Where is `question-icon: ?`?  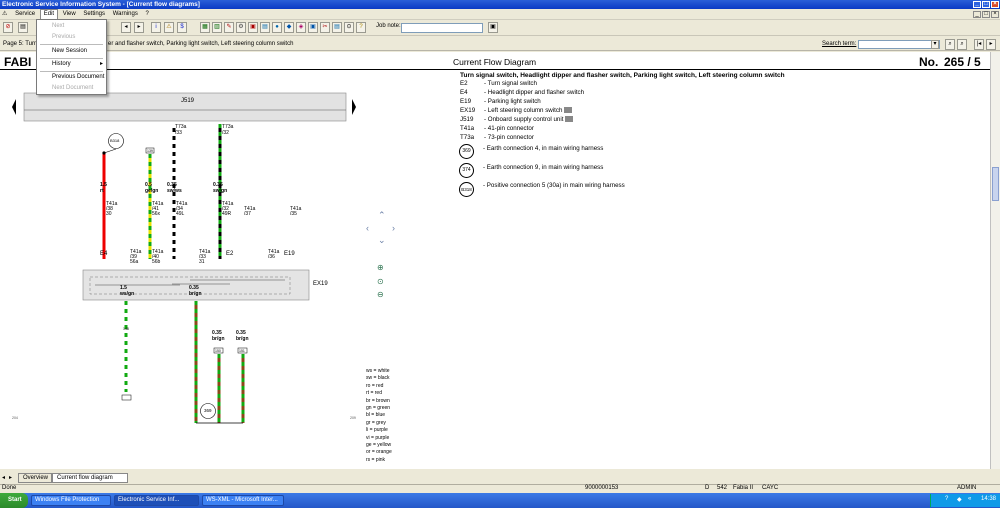
question-icon: ? is located at coordinates (361, 27).